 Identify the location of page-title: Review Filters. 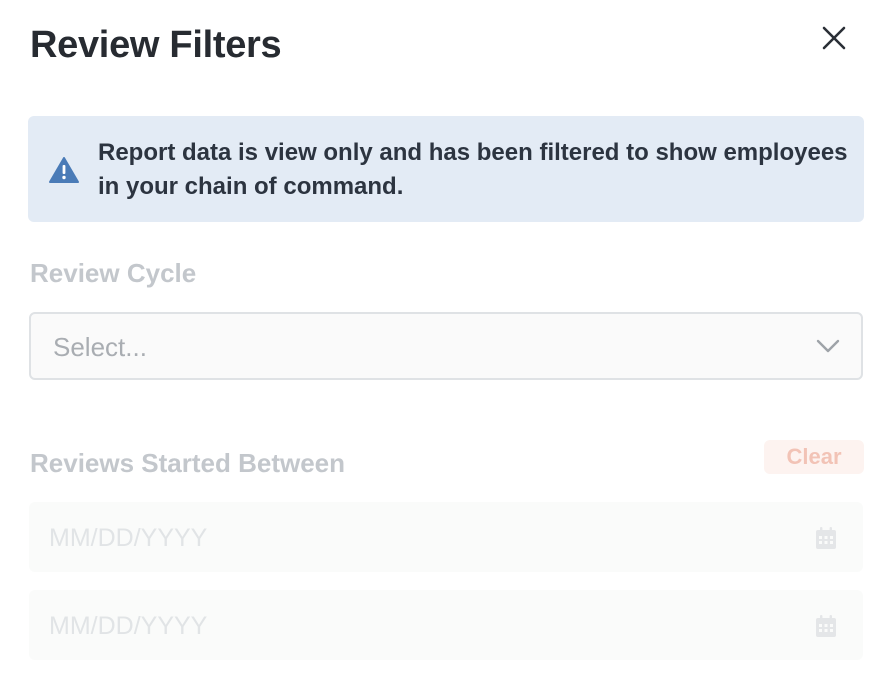
(156, 45).